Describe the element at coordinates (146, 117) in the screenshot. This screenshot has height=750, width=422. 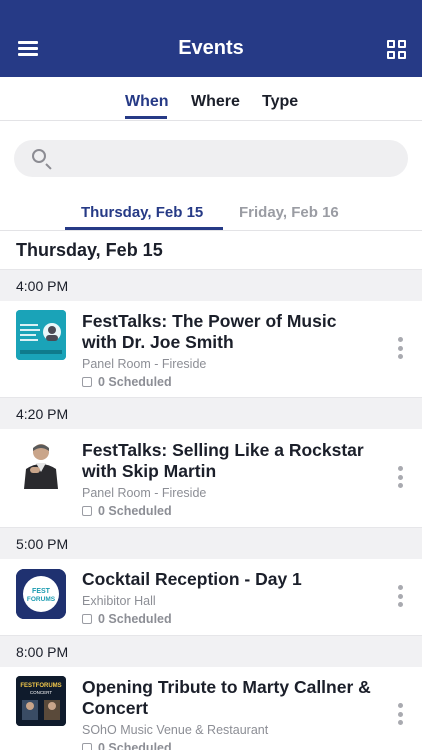
I see `active-tab-indicator` at that location.